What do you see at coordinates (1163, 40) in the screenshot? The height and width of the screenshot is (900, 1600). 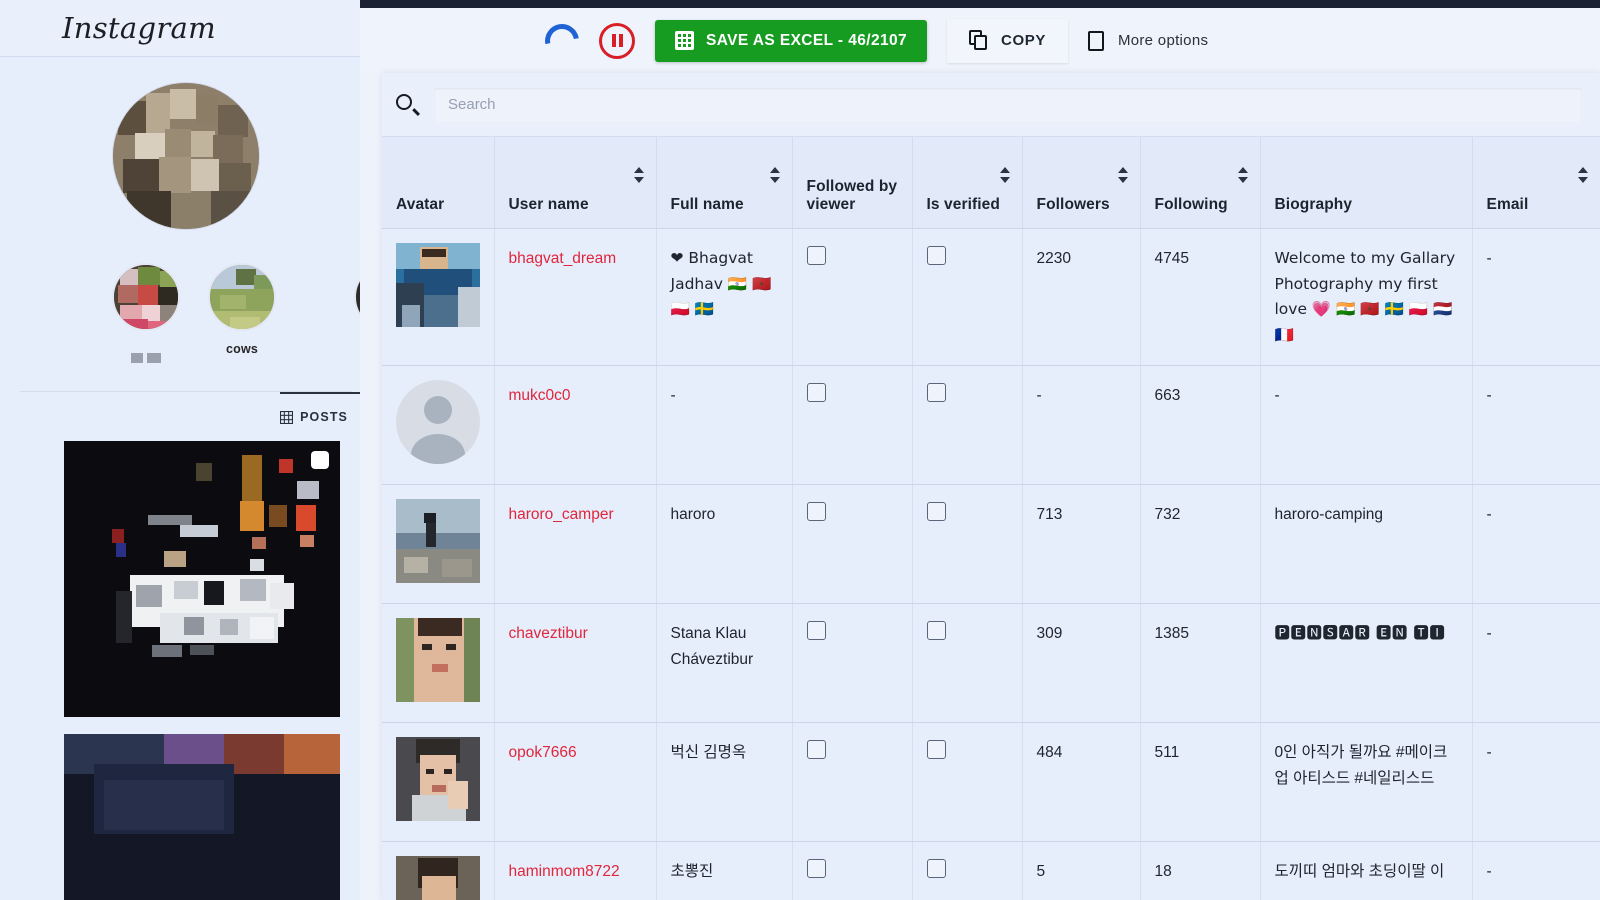 I see `more-options-label: More options` at bounding box center [1163, 40].